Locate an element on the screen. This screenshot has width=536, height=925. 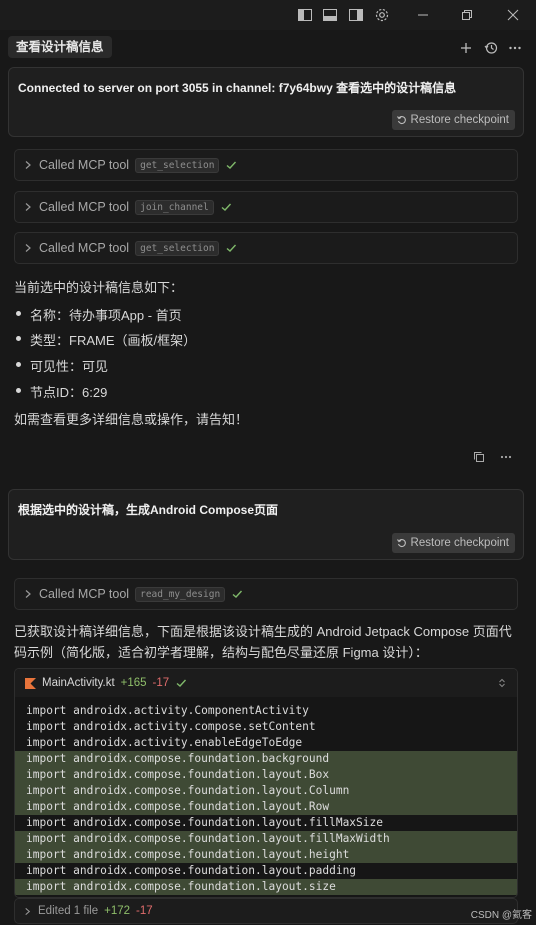
close-icon is located at coordinates (513, 15).